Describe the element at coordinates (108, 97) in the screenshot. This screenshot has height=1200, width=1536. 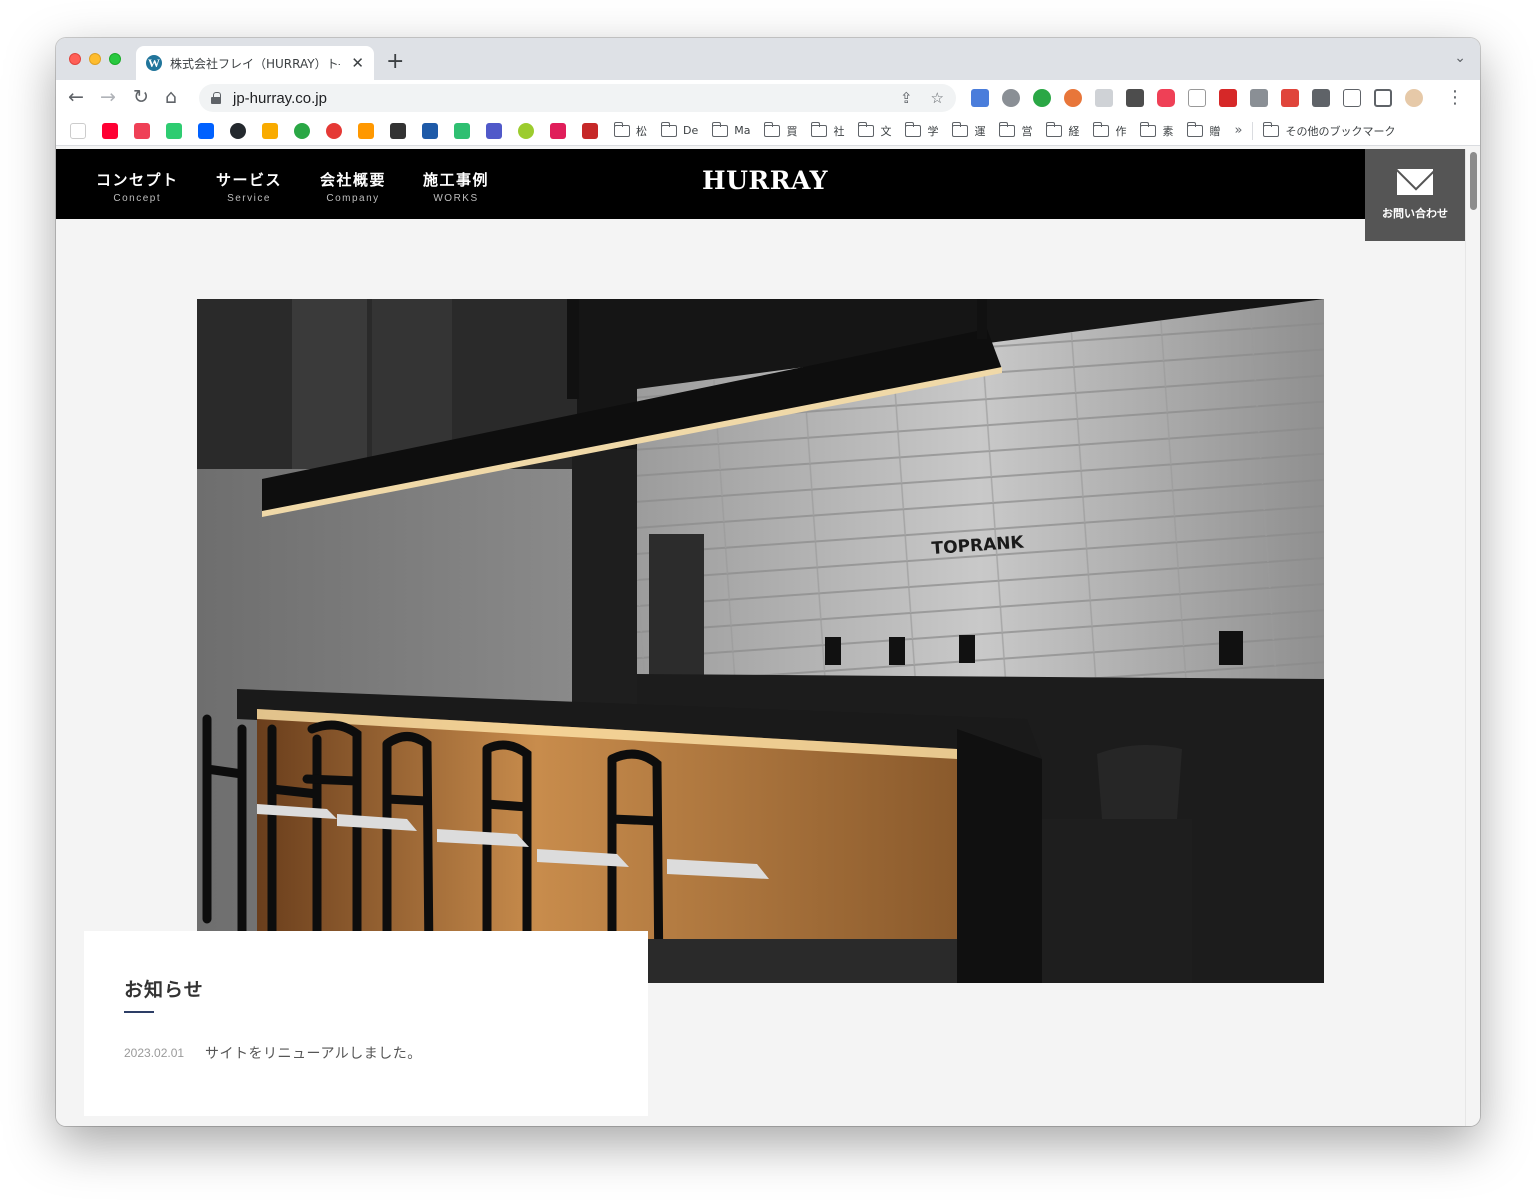
I see `forward-icon: →` at that location.